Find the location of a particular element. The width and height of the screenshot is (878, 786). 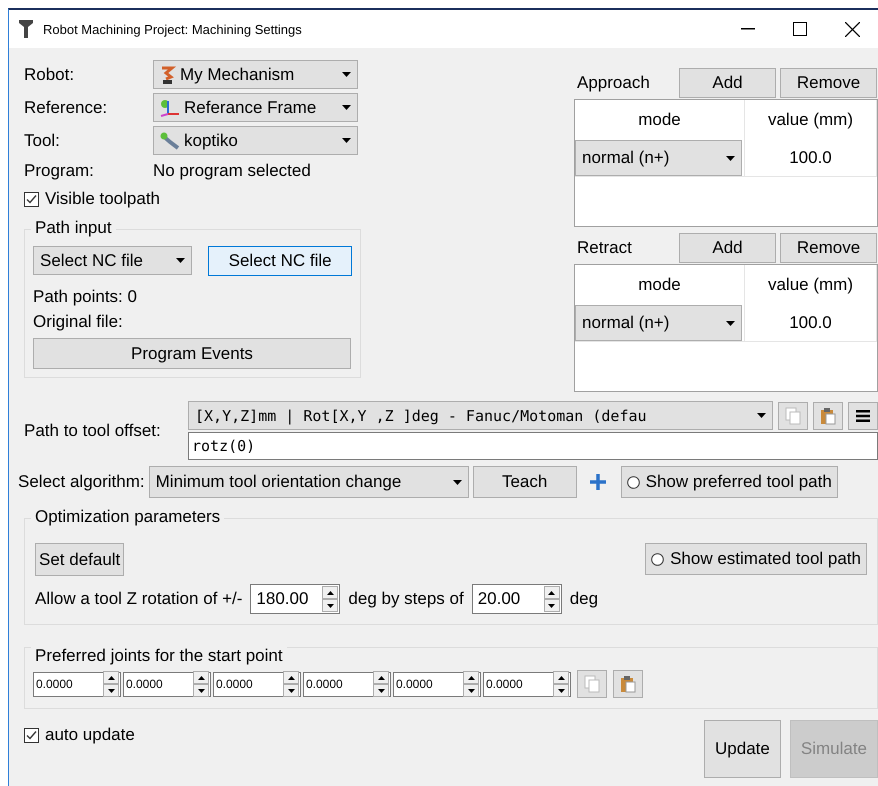

checkbox-label: auto update is located at coordinates (90, 735).